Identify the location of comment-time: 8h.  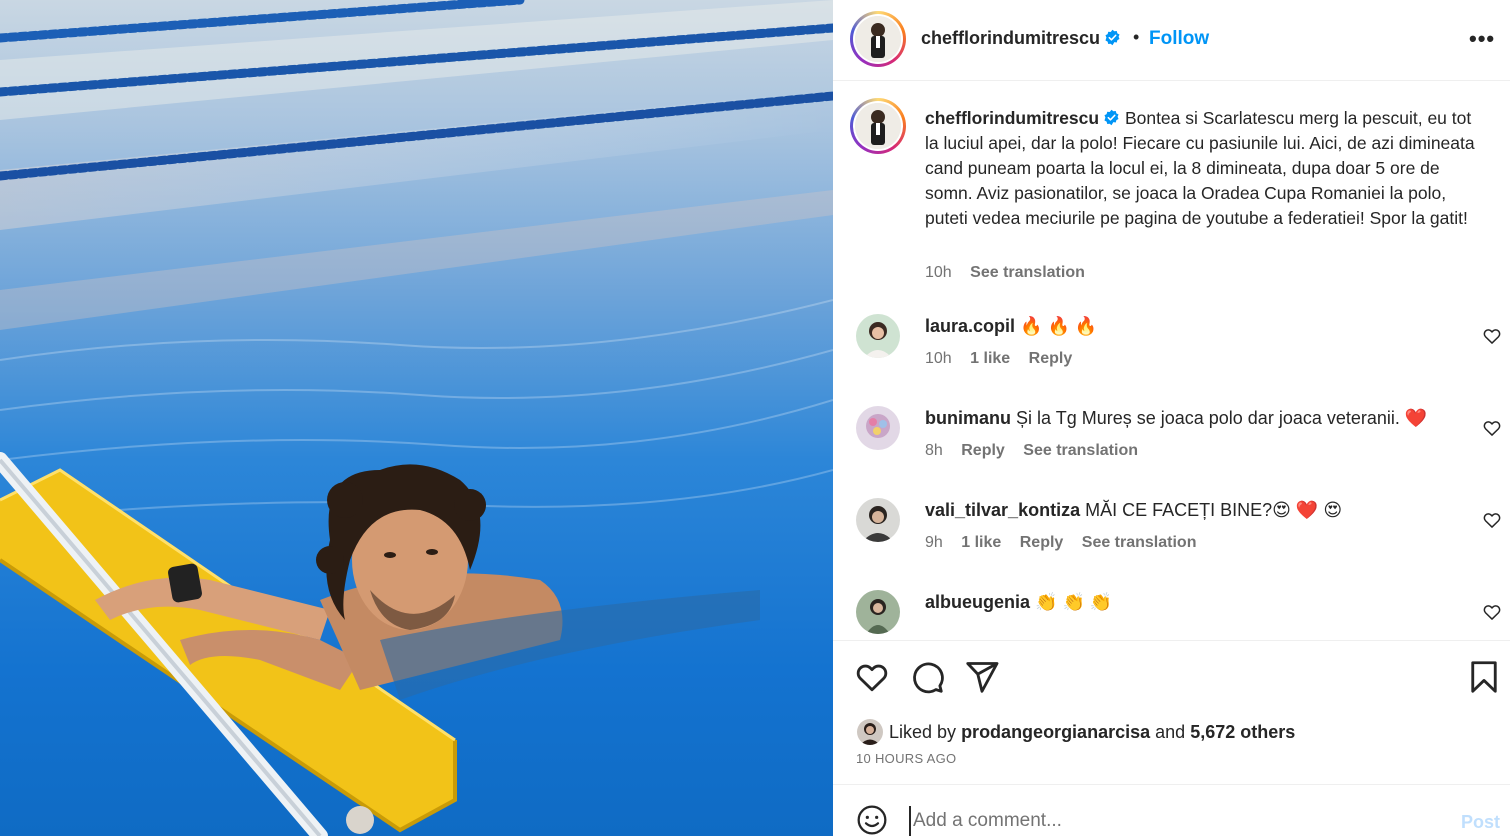
(934, 450).